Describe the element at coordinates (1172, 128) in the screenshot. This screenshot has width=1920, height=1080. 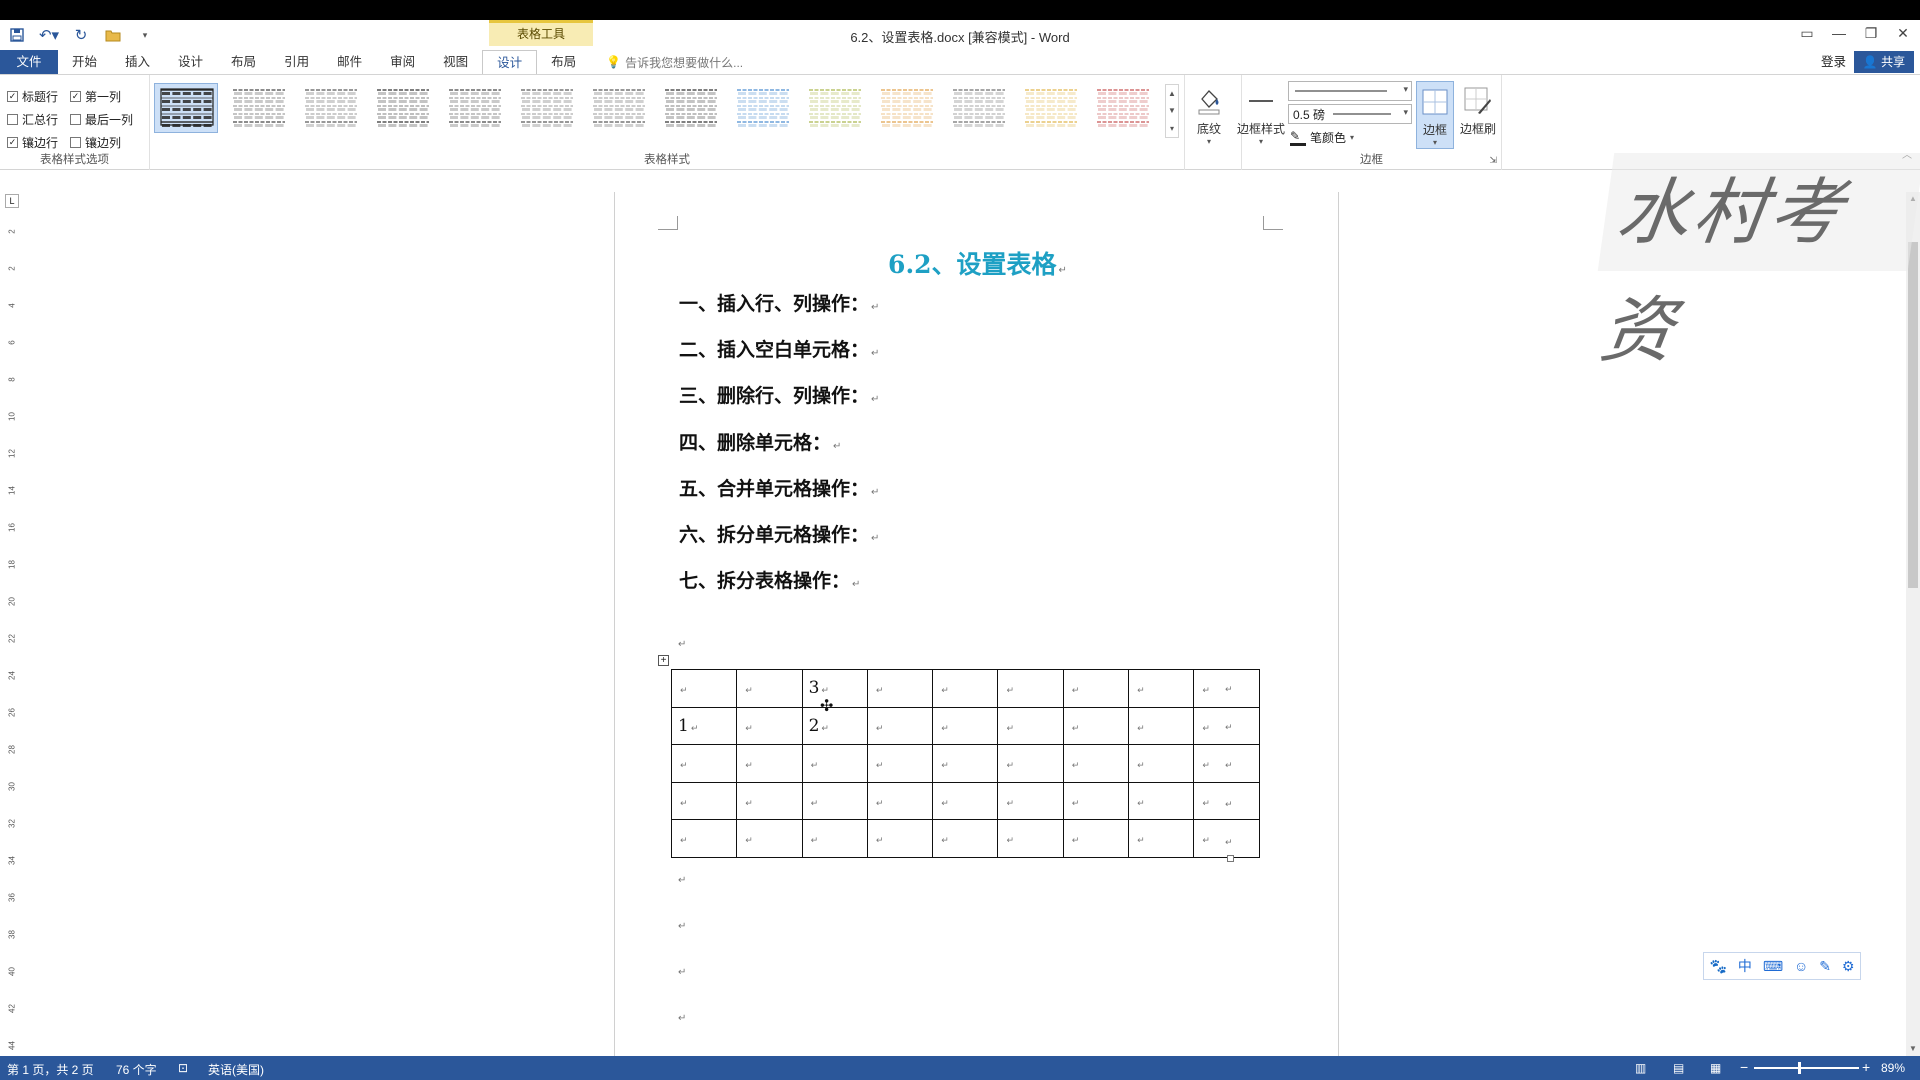
I see `gallery-more-icon: ▾` at that location.